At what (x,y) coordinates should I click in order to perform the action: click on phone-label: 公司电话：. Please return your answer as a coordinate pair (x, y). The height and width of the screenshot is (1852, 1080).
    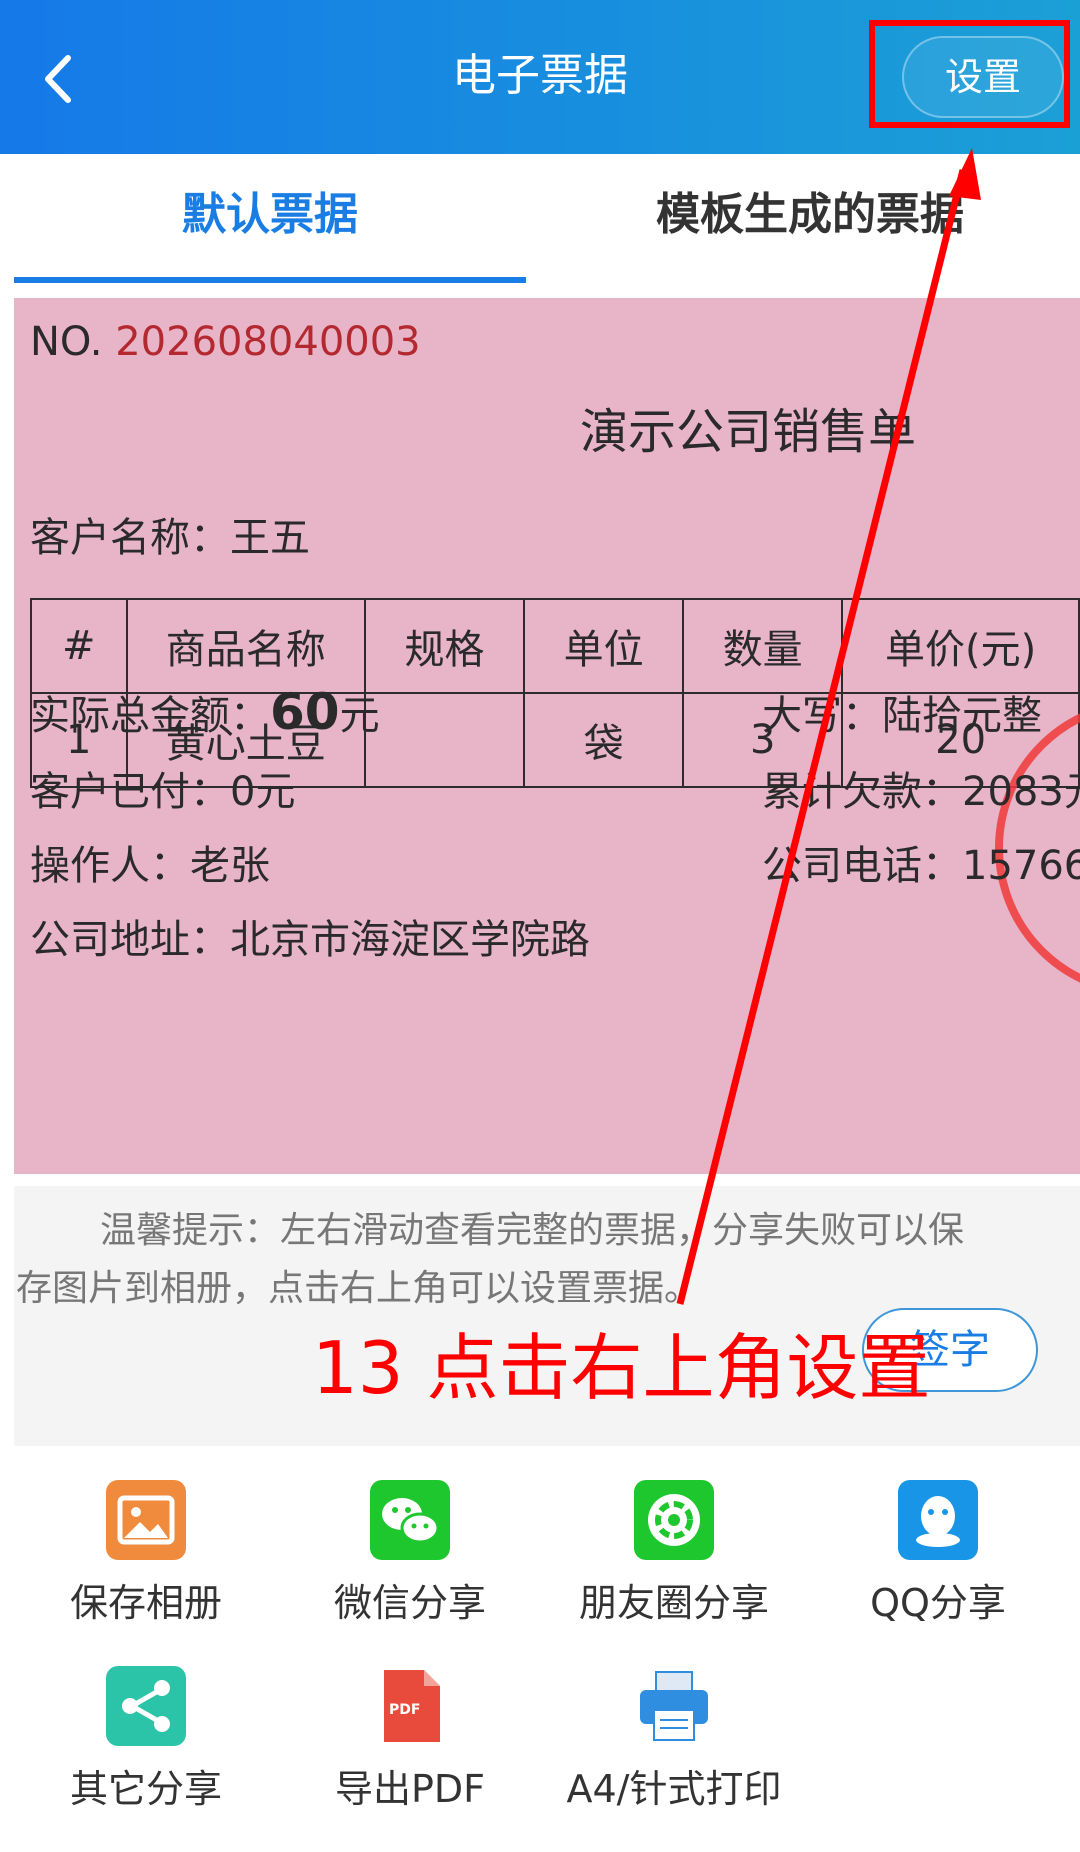
    Looking at the image, I should click on (862, 866).